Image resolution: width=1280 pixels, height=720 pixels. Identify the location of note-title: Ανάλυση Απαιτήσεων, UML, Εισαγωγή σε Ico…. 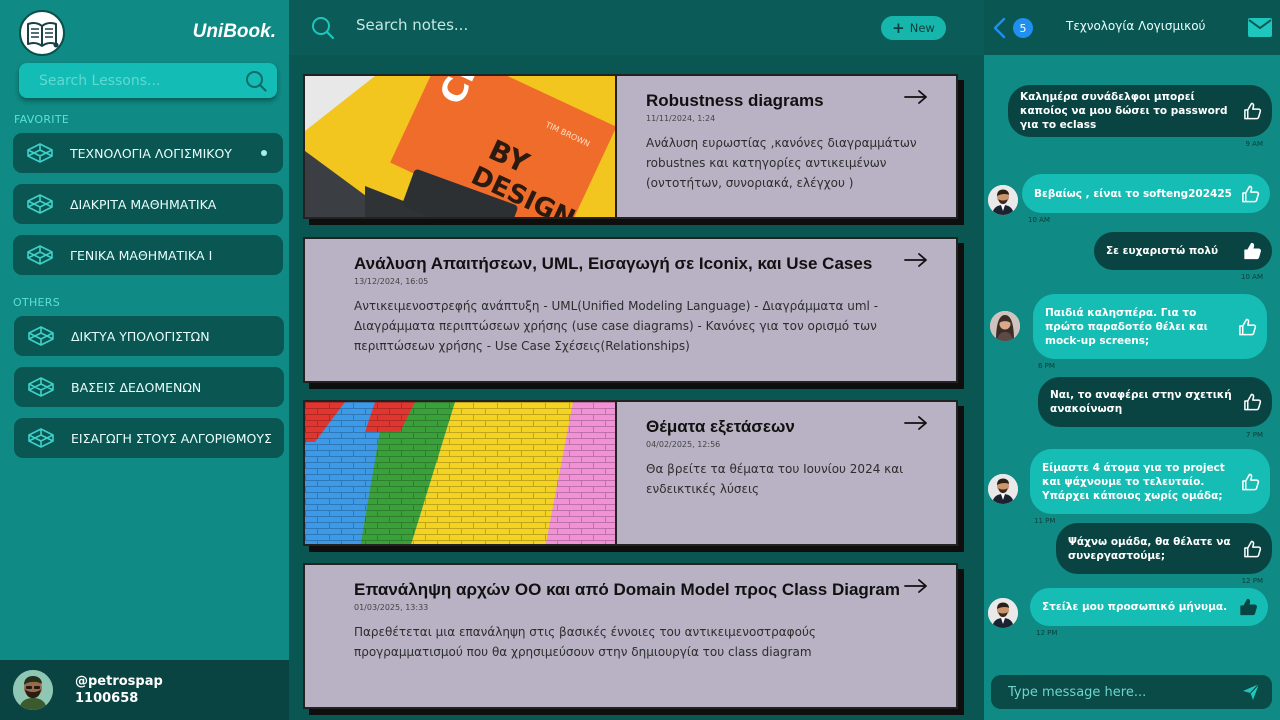
(624, 264).